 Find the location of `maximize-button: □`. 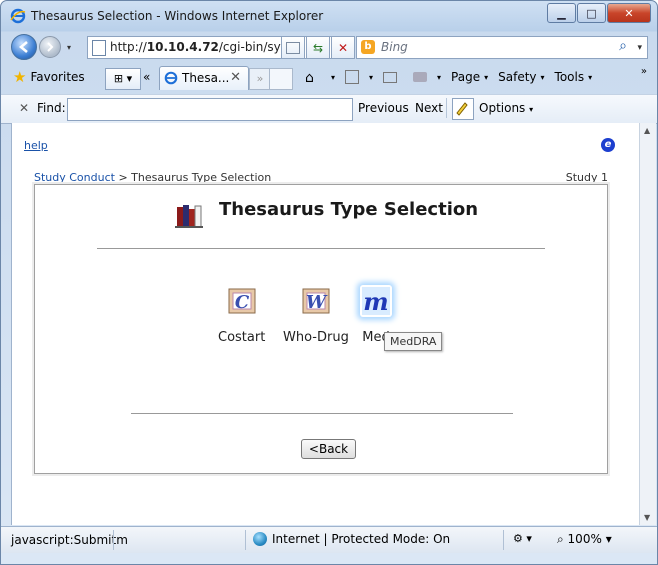

maximize-button: □ is located at coordinates (591, 13).